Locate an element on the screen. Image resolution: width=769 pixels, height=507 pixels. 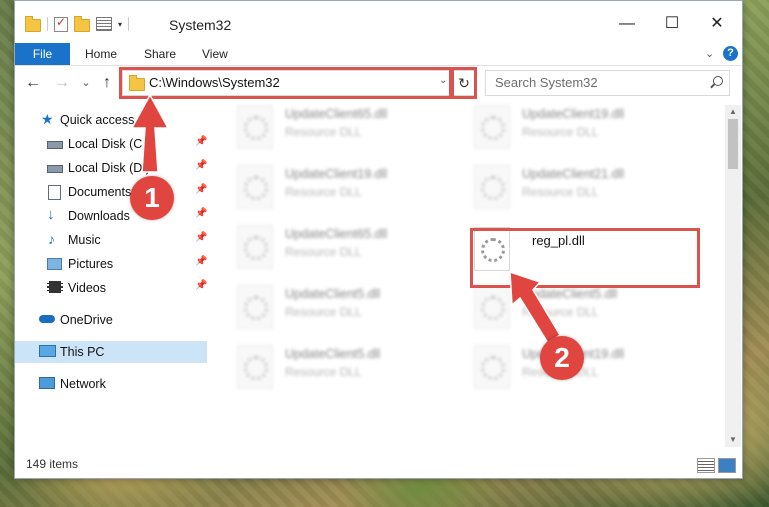
search-input: Search System32 is located at coordinates (546, 82).